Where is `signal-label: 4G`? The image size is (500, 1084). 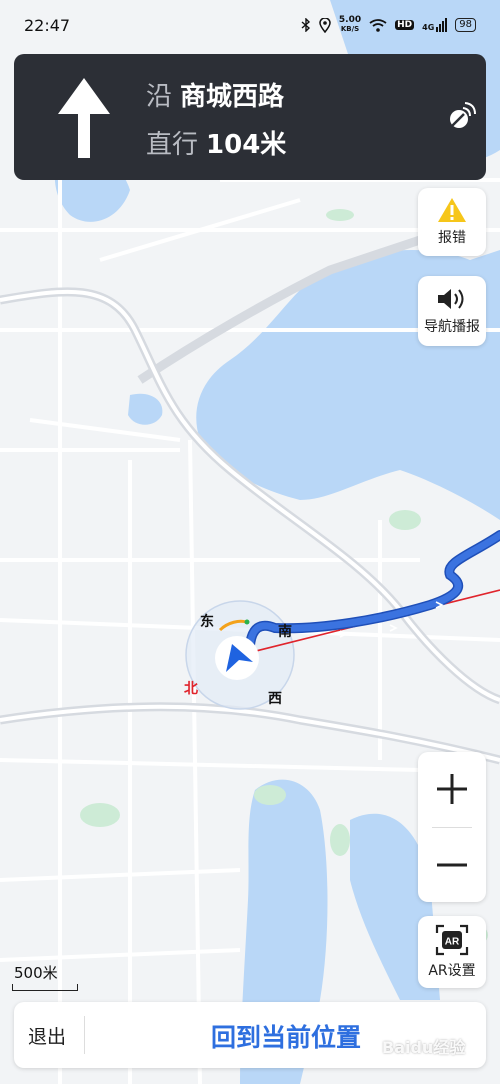
signal-label: 4G is located at coordinates (428, 27).